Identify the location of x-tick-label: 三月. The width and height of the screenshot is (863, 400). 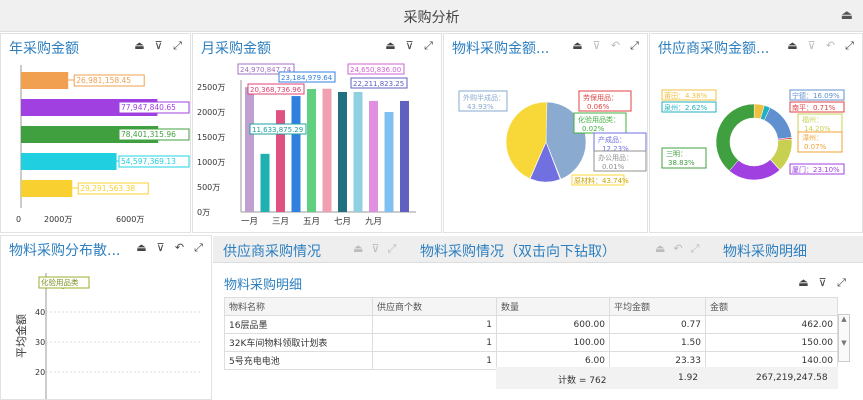
(280, 222).